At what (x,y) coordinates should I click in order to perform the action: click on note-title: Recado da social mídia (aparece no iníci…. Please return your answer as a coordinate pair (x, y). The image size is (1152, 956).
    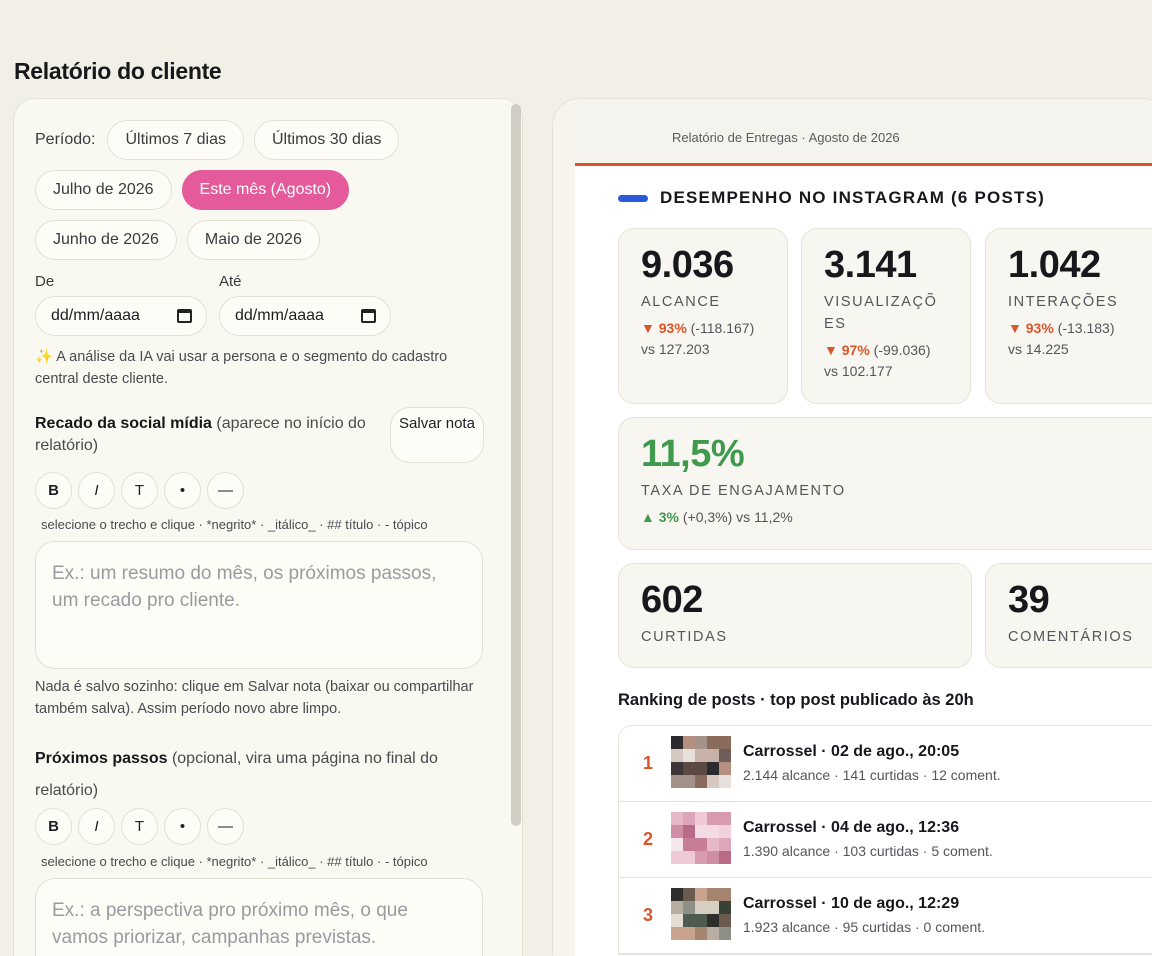
    Looking at the image, I should click on (205, 435).